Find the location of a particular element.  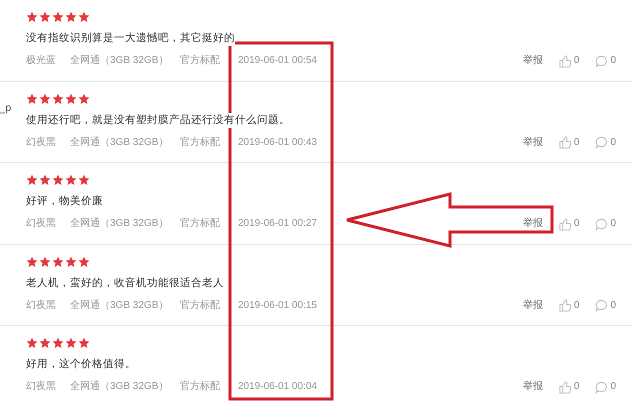

review-date: 2019-06-01 00:43 is located at coordinates (277, 143).